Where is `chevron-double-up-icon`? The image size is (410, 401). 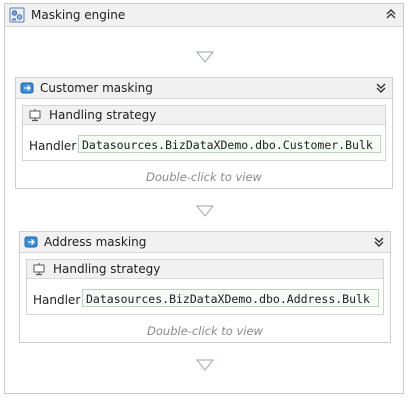
chevron-double-up-icon is located at coordinates (391, 14).